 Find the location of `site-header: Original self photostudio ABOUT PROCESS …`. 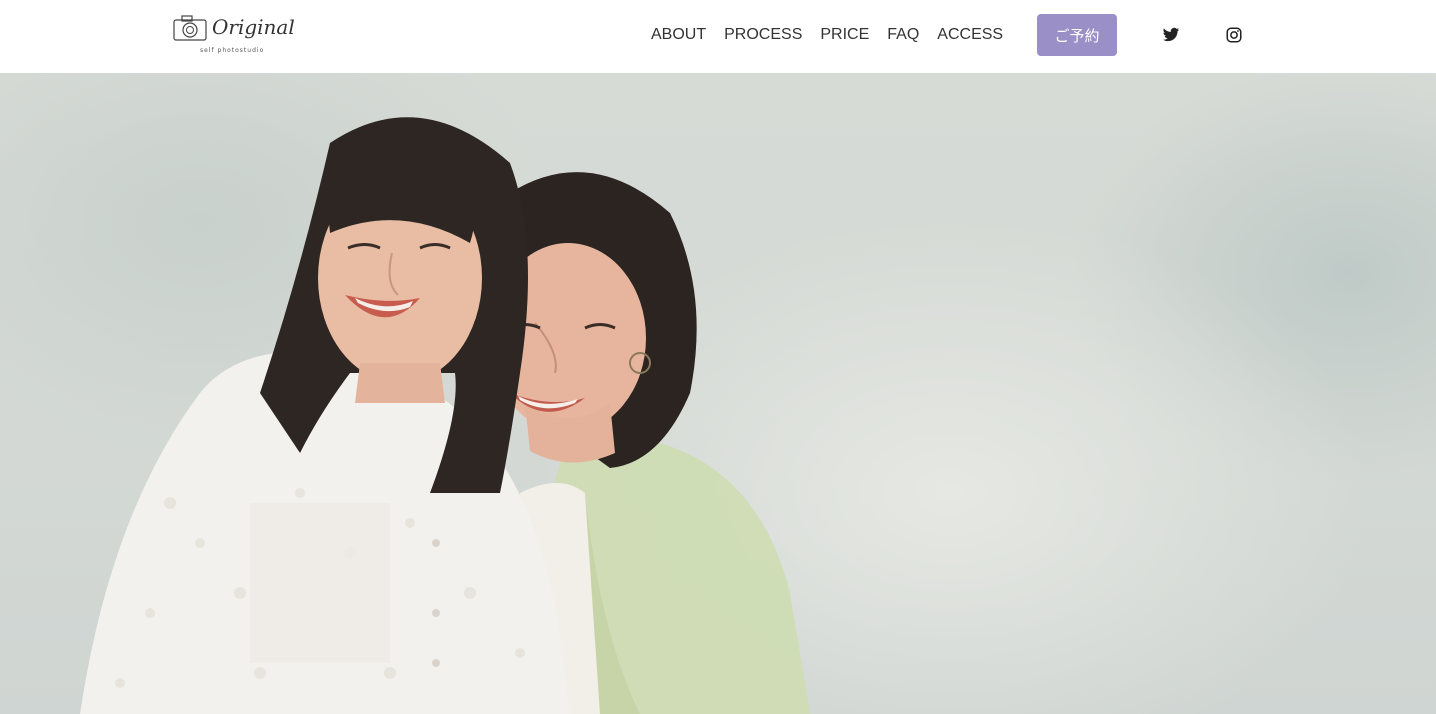

site-header: Original self photostudio ABOUT PROCESS … is located at coordinates (718, 36).